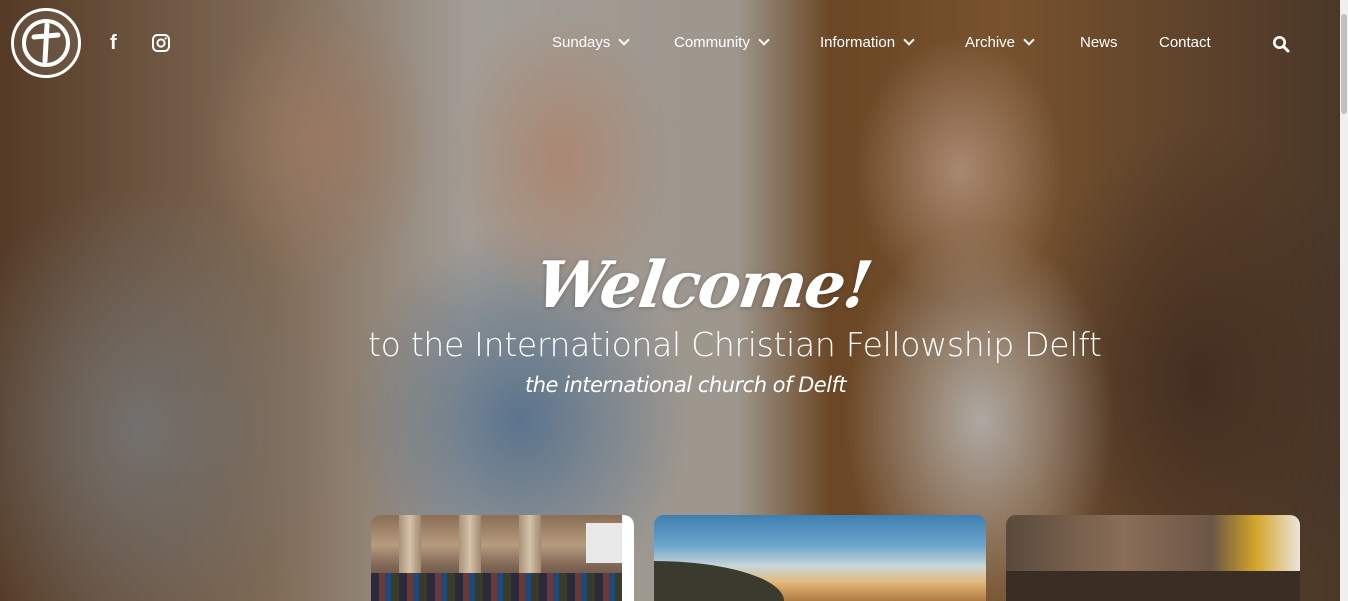 The height and width of the screenshot is (601, 1348). Describe the element at coordinates (858, 42) in the screenshot. I see `nav-label: Information` at that location.